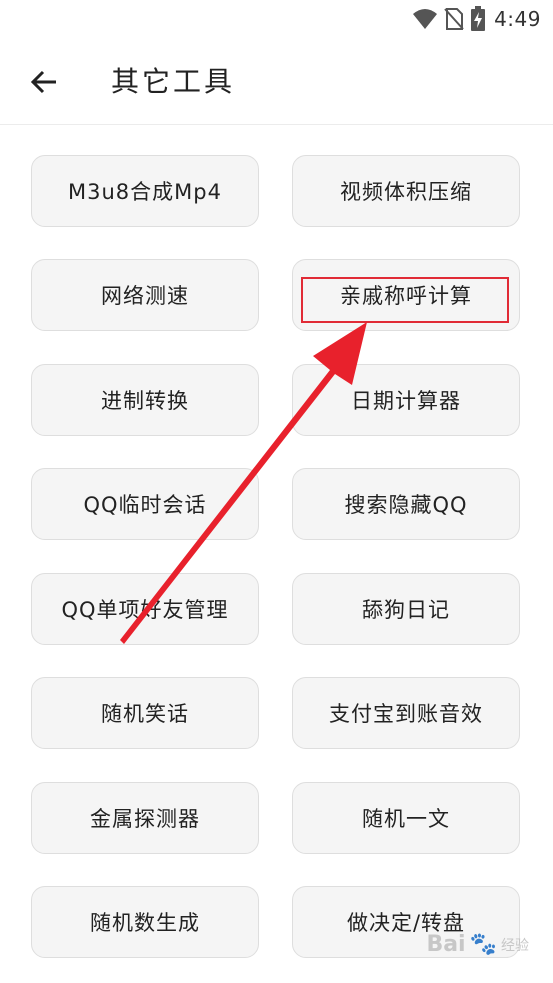  Describe the element at coordinates (406, 609) in the screenshot. I see `tool-button-diary: 舔狗日记` at that location.